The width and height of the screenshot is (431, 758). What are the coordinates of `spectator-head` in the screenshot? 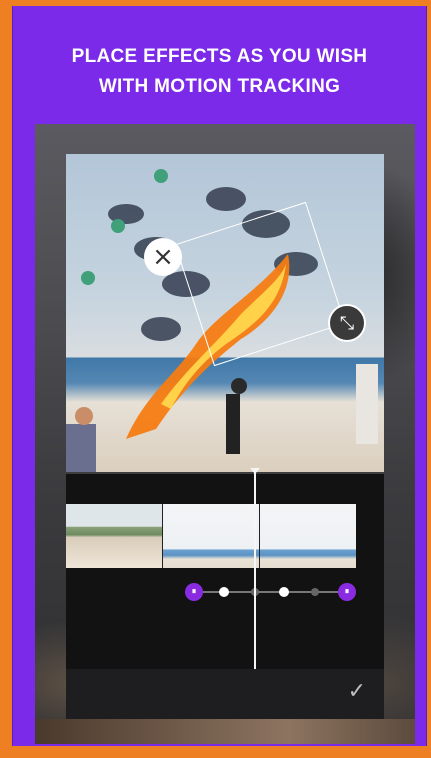 It's located at (84, 416).